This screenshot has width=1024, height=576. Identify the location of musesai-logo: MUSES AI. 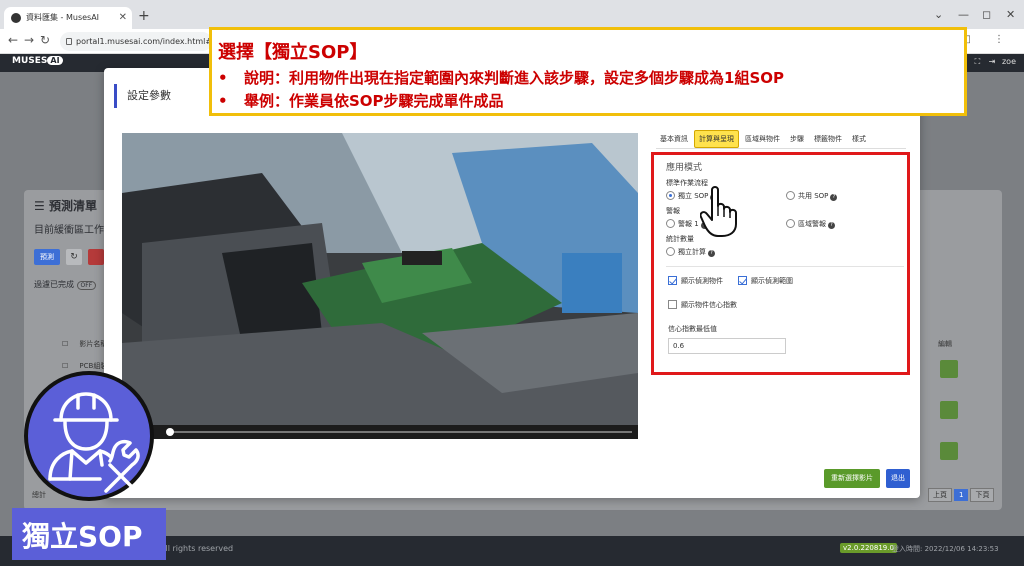
(37, 61).